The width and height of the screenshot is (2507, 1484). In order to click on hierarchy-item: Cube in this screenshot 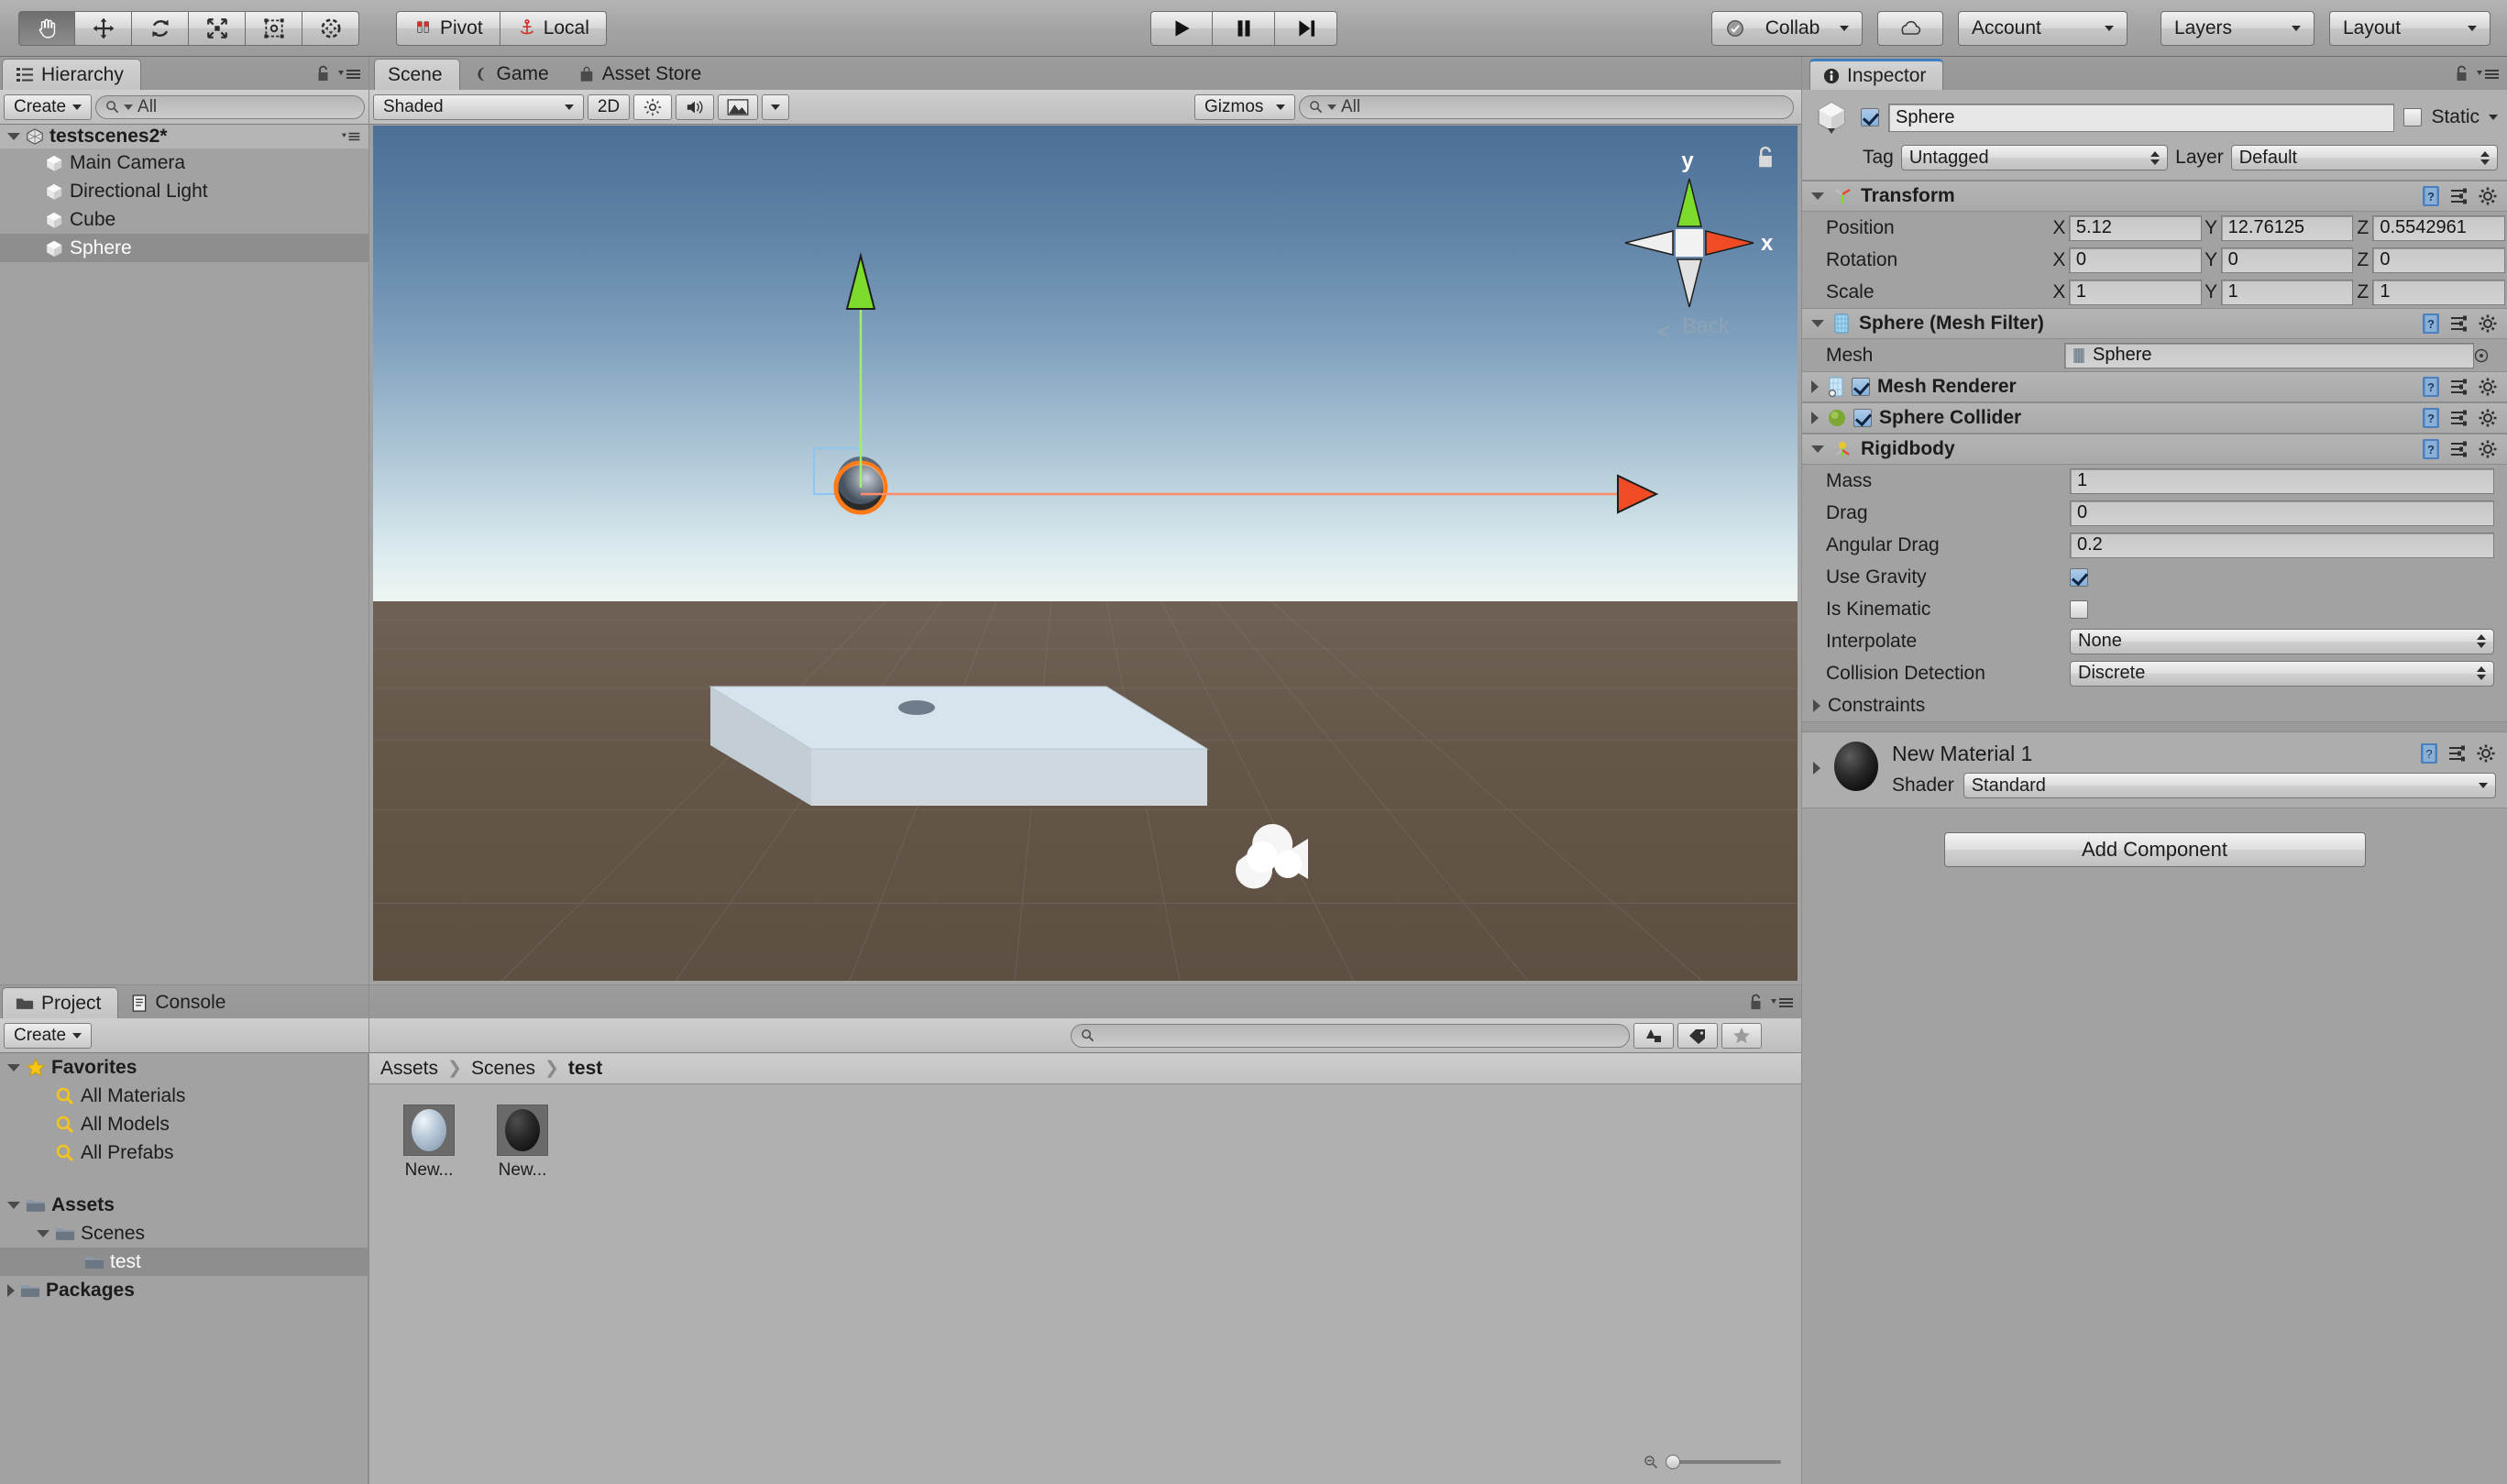, I will do `click(184, 219)`.